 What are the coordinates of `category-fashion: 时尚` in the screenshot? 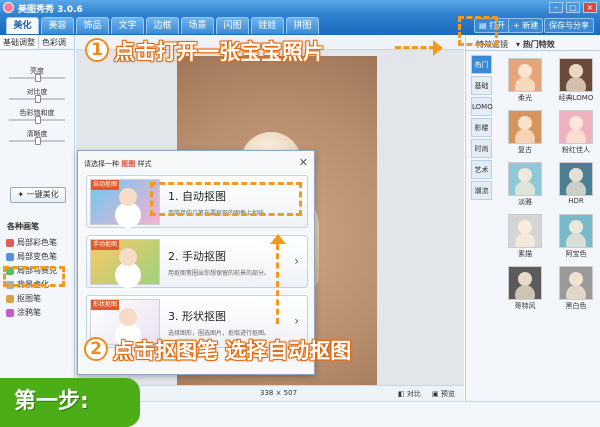 It's located at (481, 148).